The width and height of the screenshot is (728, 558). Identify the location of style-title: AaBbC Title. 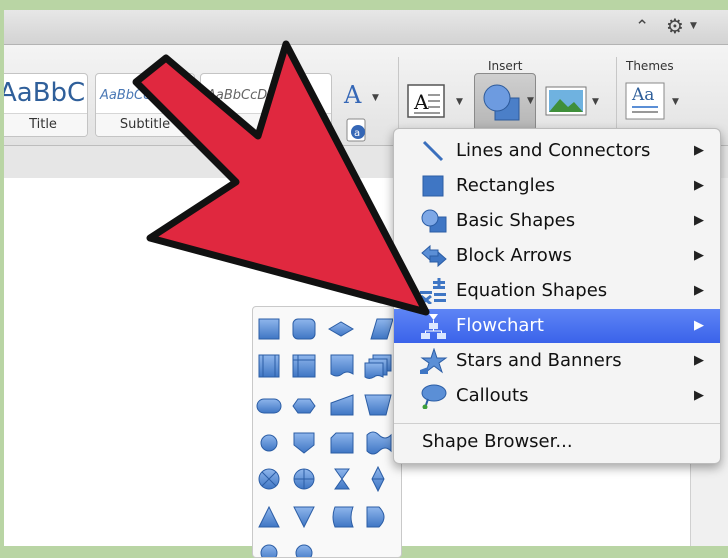
(46, 105).